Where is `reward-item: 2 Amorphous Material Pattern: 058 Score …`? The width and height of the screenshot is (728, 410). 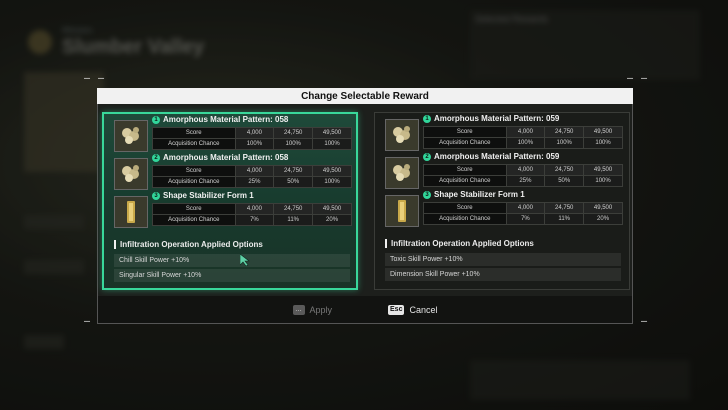 reward-item: 2 Amorphous Material Pattern: 058 Score … is located at coordinates (234, 171).